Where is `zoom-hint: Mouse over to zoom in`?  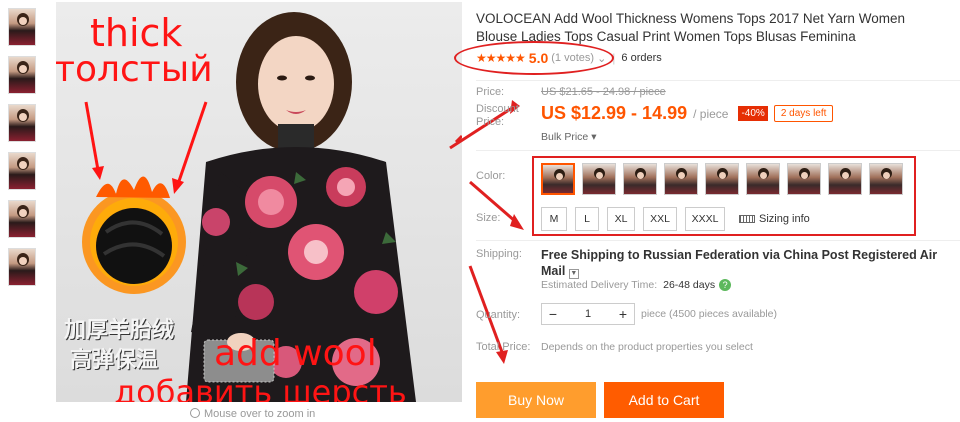 zoom-hint: Mouse over to zoom in is located at coordinates (252, 414).